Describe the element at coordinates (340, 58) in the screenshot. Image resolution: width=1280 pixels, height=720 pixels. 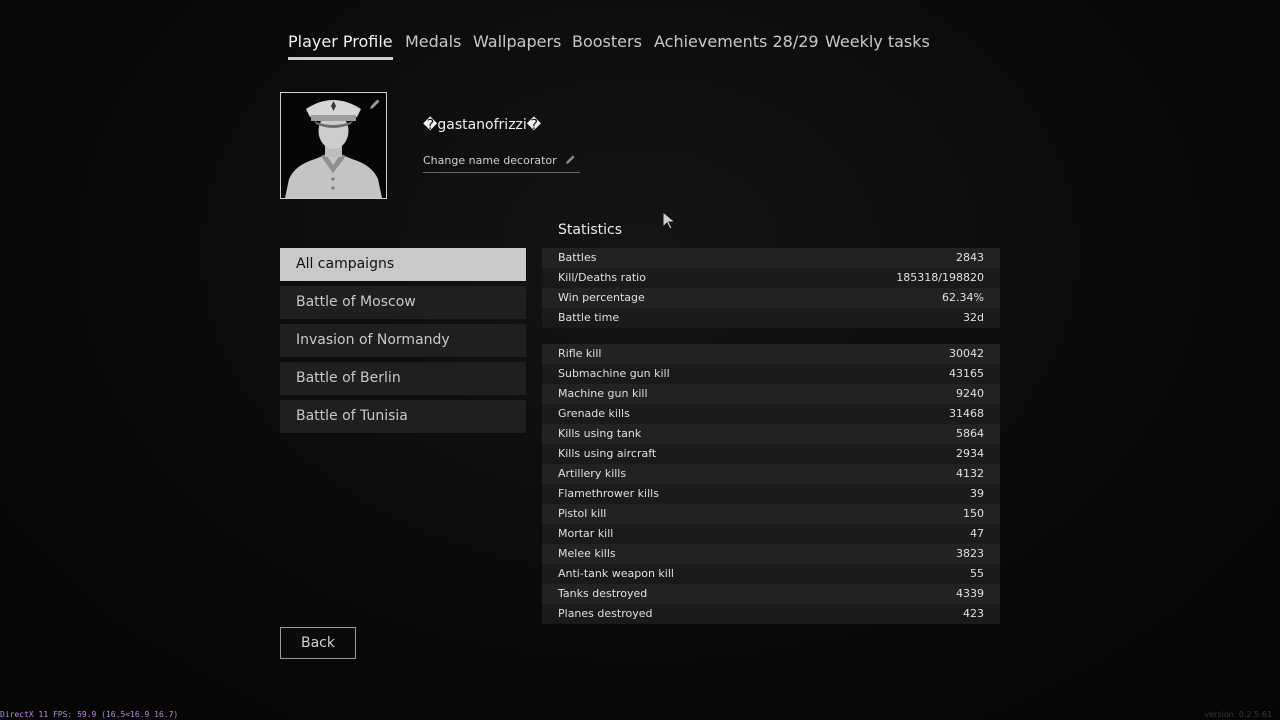
I see `active-tab-underline` at that location.